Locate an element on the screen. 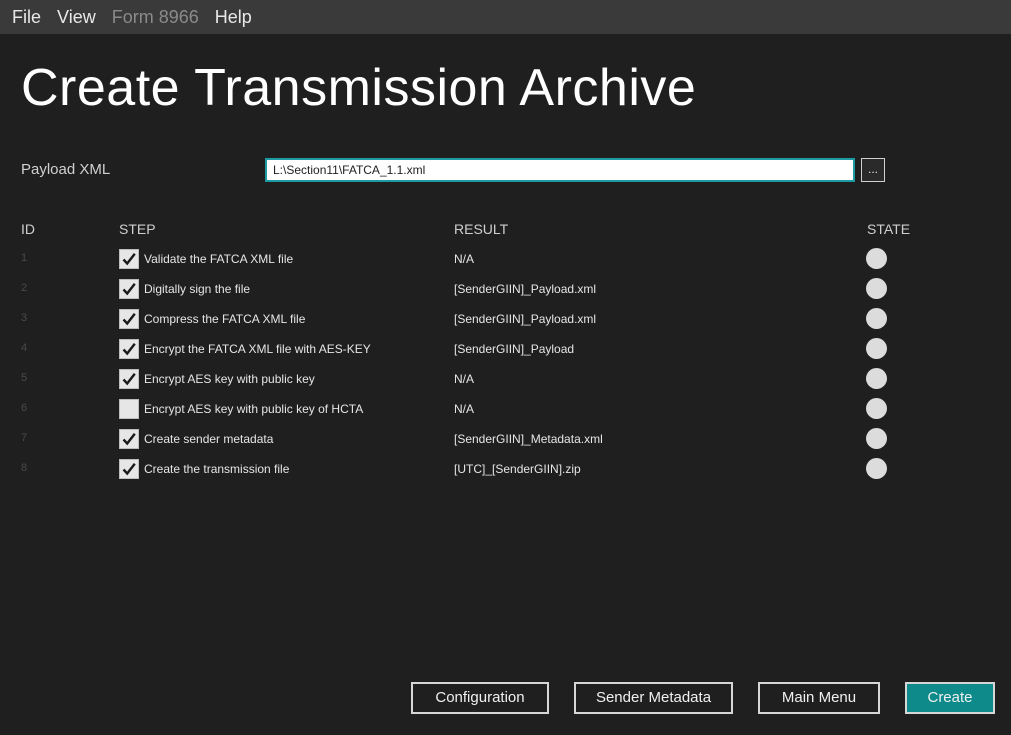  result-value: [SenderGIIN]_Metadata.xml is located at coordinates (528, 439).